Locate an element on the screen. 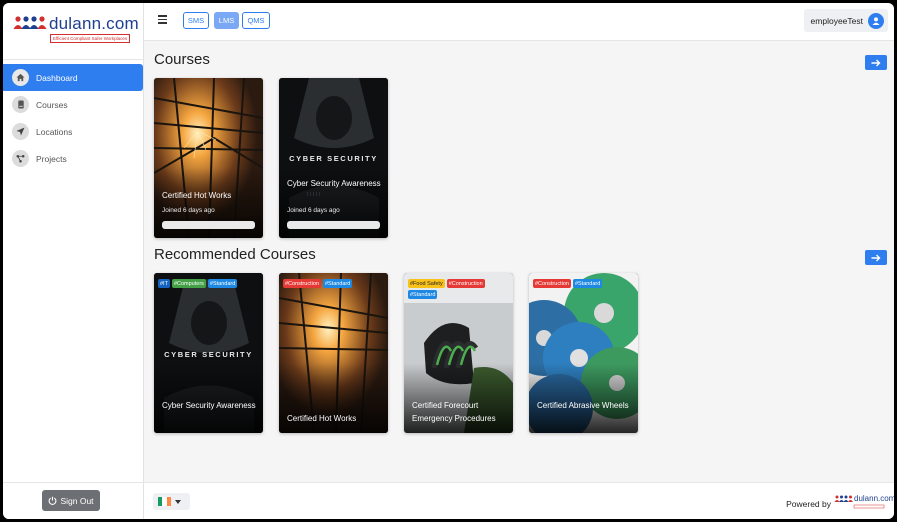 This screenshot has width=897, height=522. menu-toggle-icon is located at coordinates (162, 20).